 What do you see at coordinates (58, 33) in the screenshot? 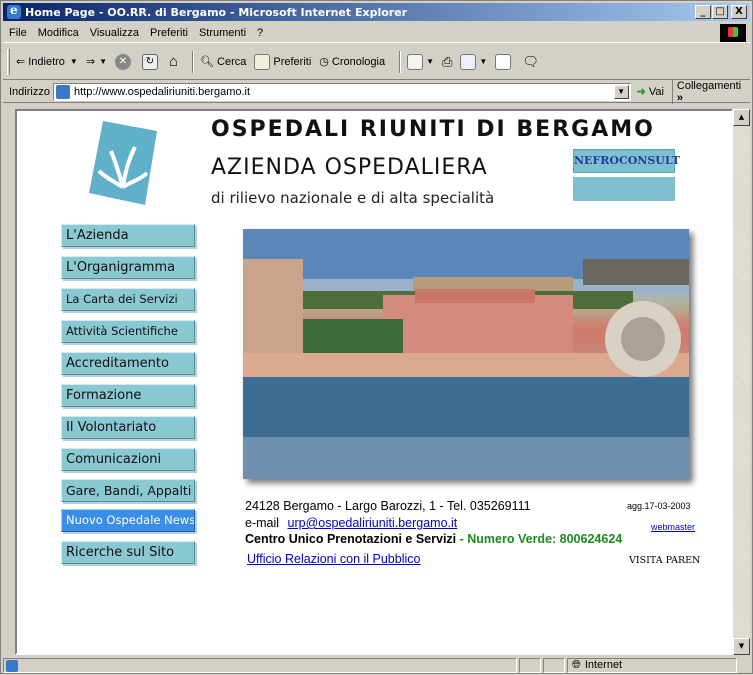
I see `menu-modifica: Modifica` at bounding box center [58, 33].